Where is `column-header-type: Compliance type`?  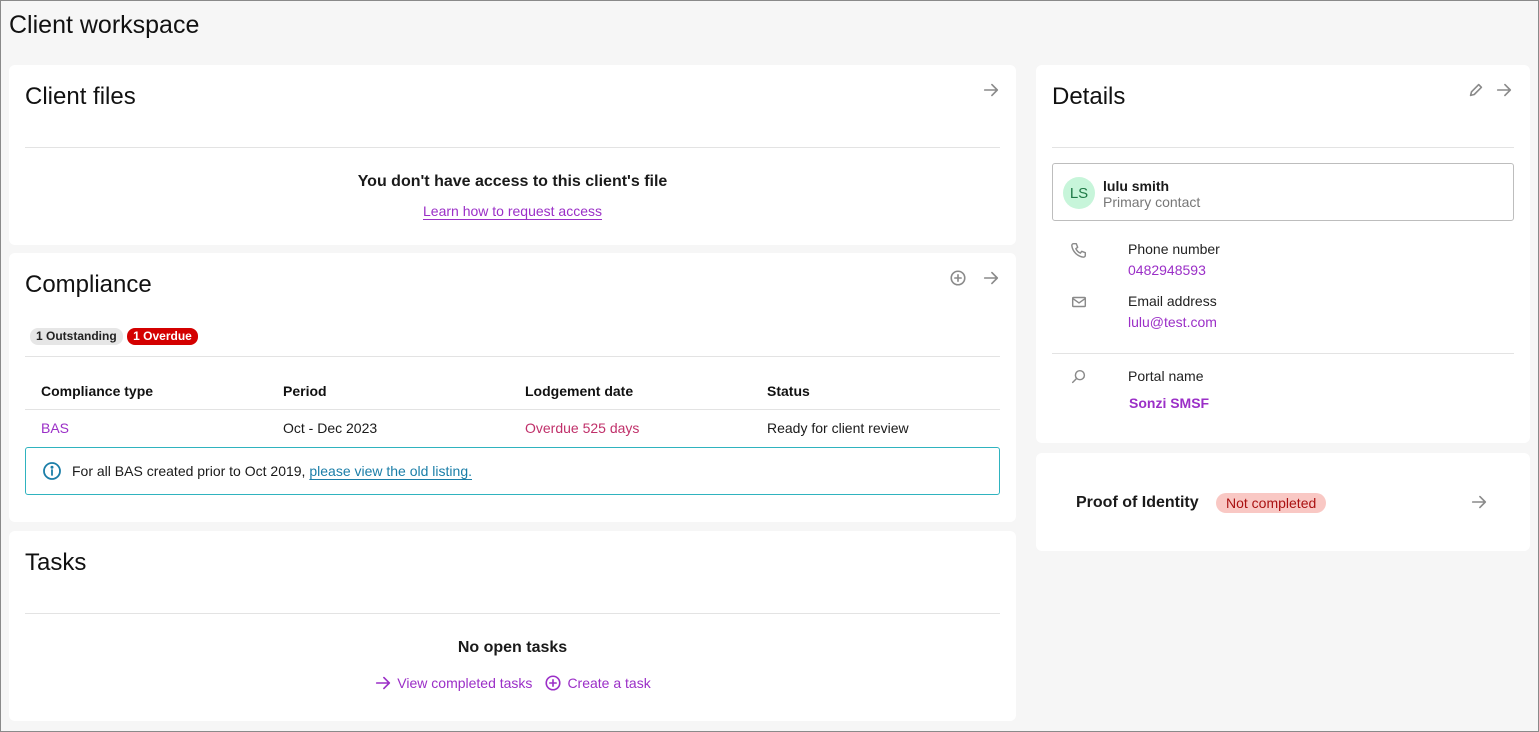
column-header-type: Compliance type is located at coordinates (97, 391).